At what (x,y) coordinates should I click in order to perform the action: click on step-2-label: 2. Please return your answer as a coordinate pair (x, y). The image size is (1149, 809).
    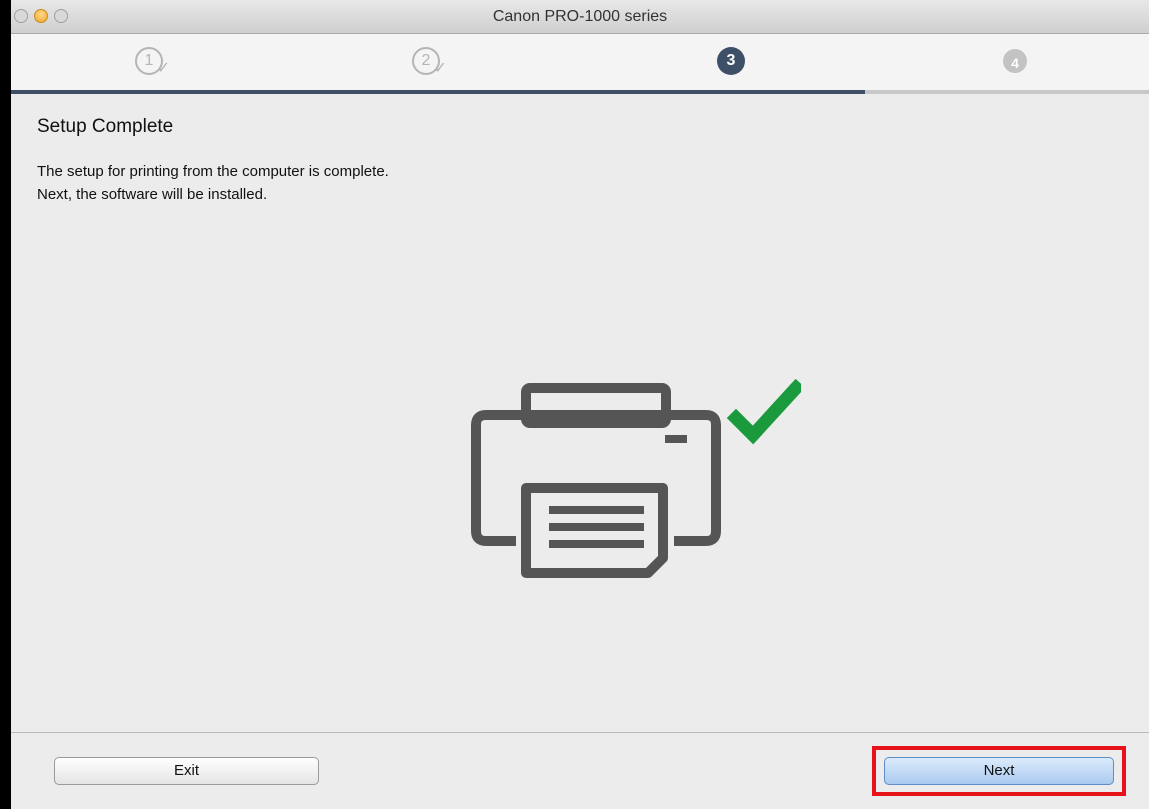
    Looking at the image, I should click on (426, 60).